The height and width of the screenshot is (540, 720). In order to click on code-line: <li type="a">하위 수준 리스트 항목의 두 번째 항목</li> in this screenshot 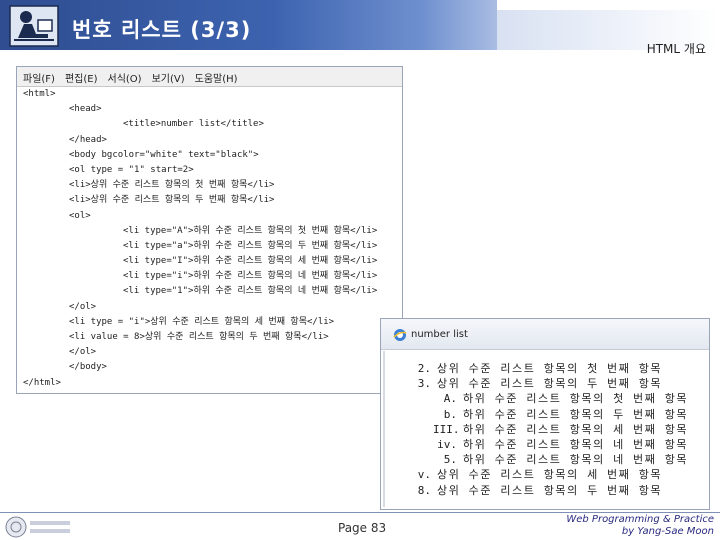, I will do `click(250, 245)`.